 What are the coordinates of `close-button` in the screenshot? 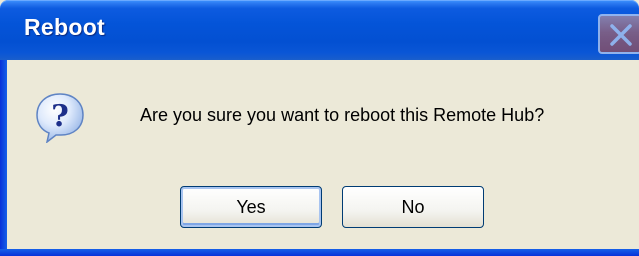 It's located at (618, 34).